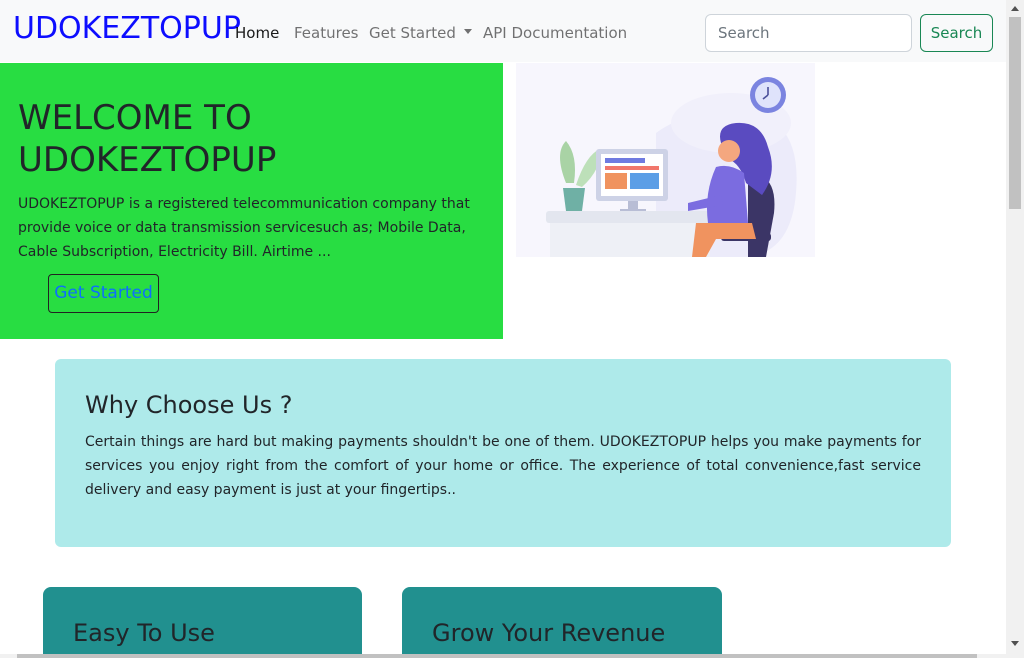 Image resolution: width=1024 pixels, height=658 pixels. I want to click on feature-title: Easy To Use, so click(144, 633).